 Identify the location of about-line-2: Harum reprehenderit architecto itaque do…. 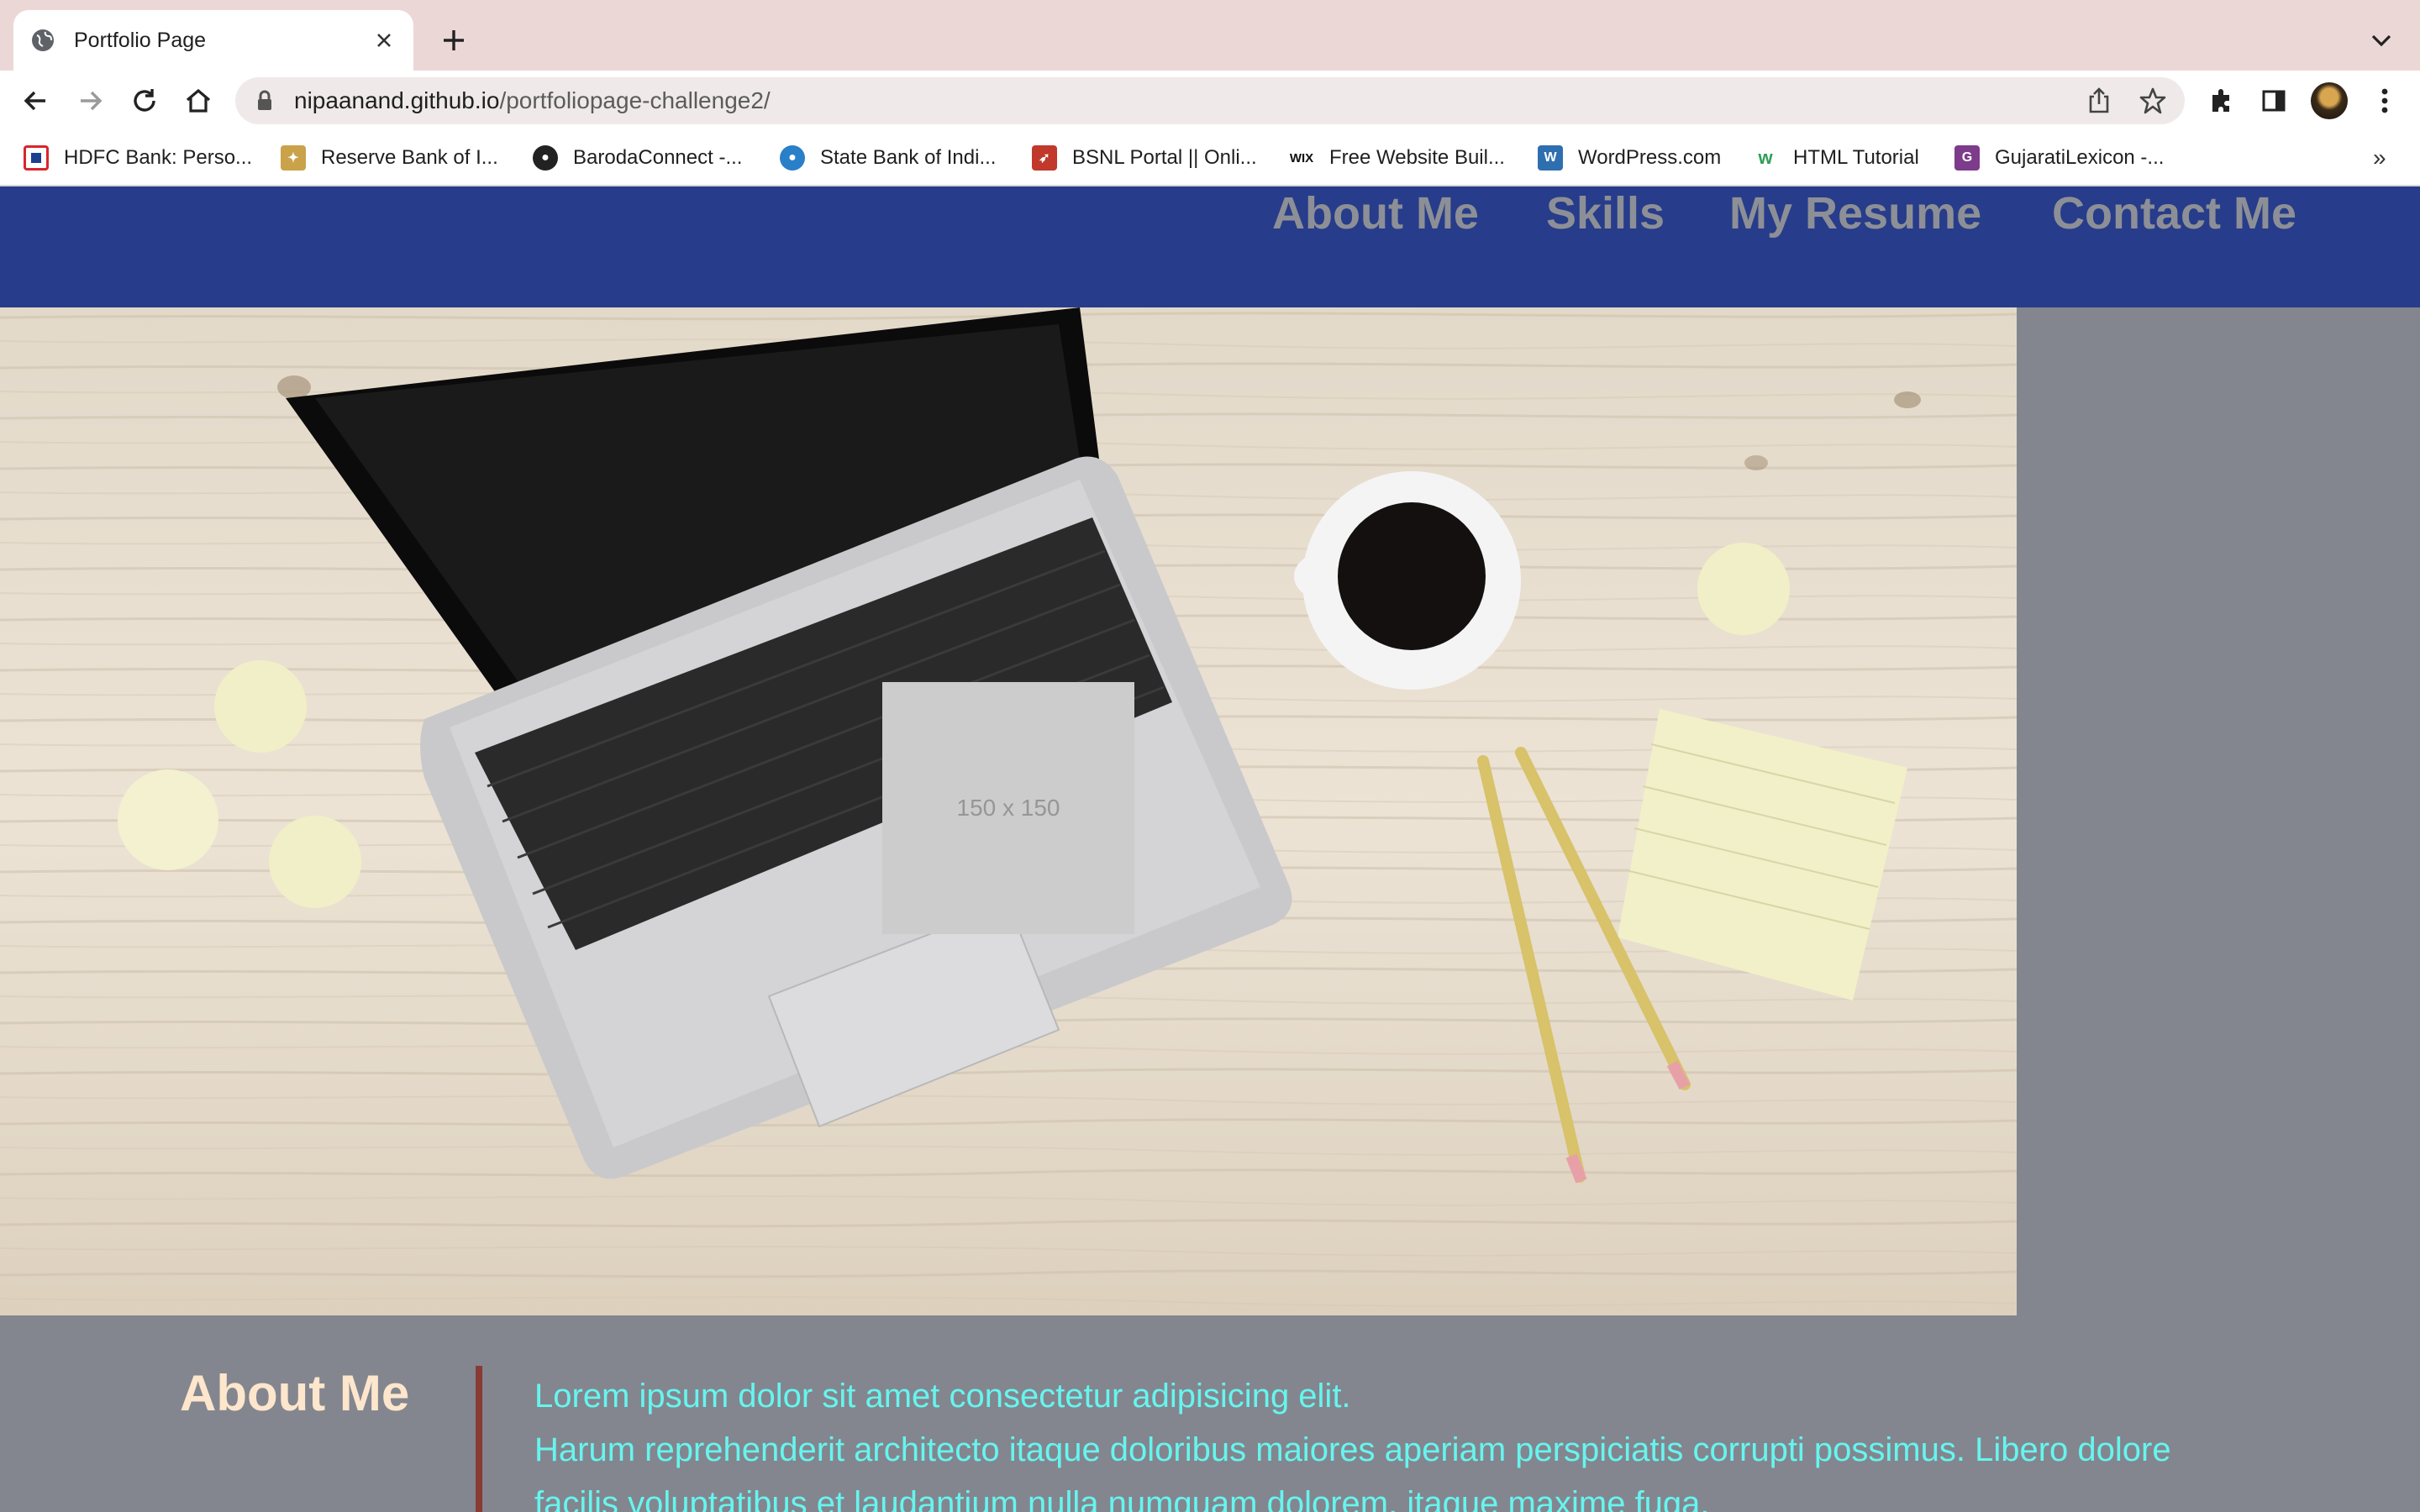
(1352, 1471).